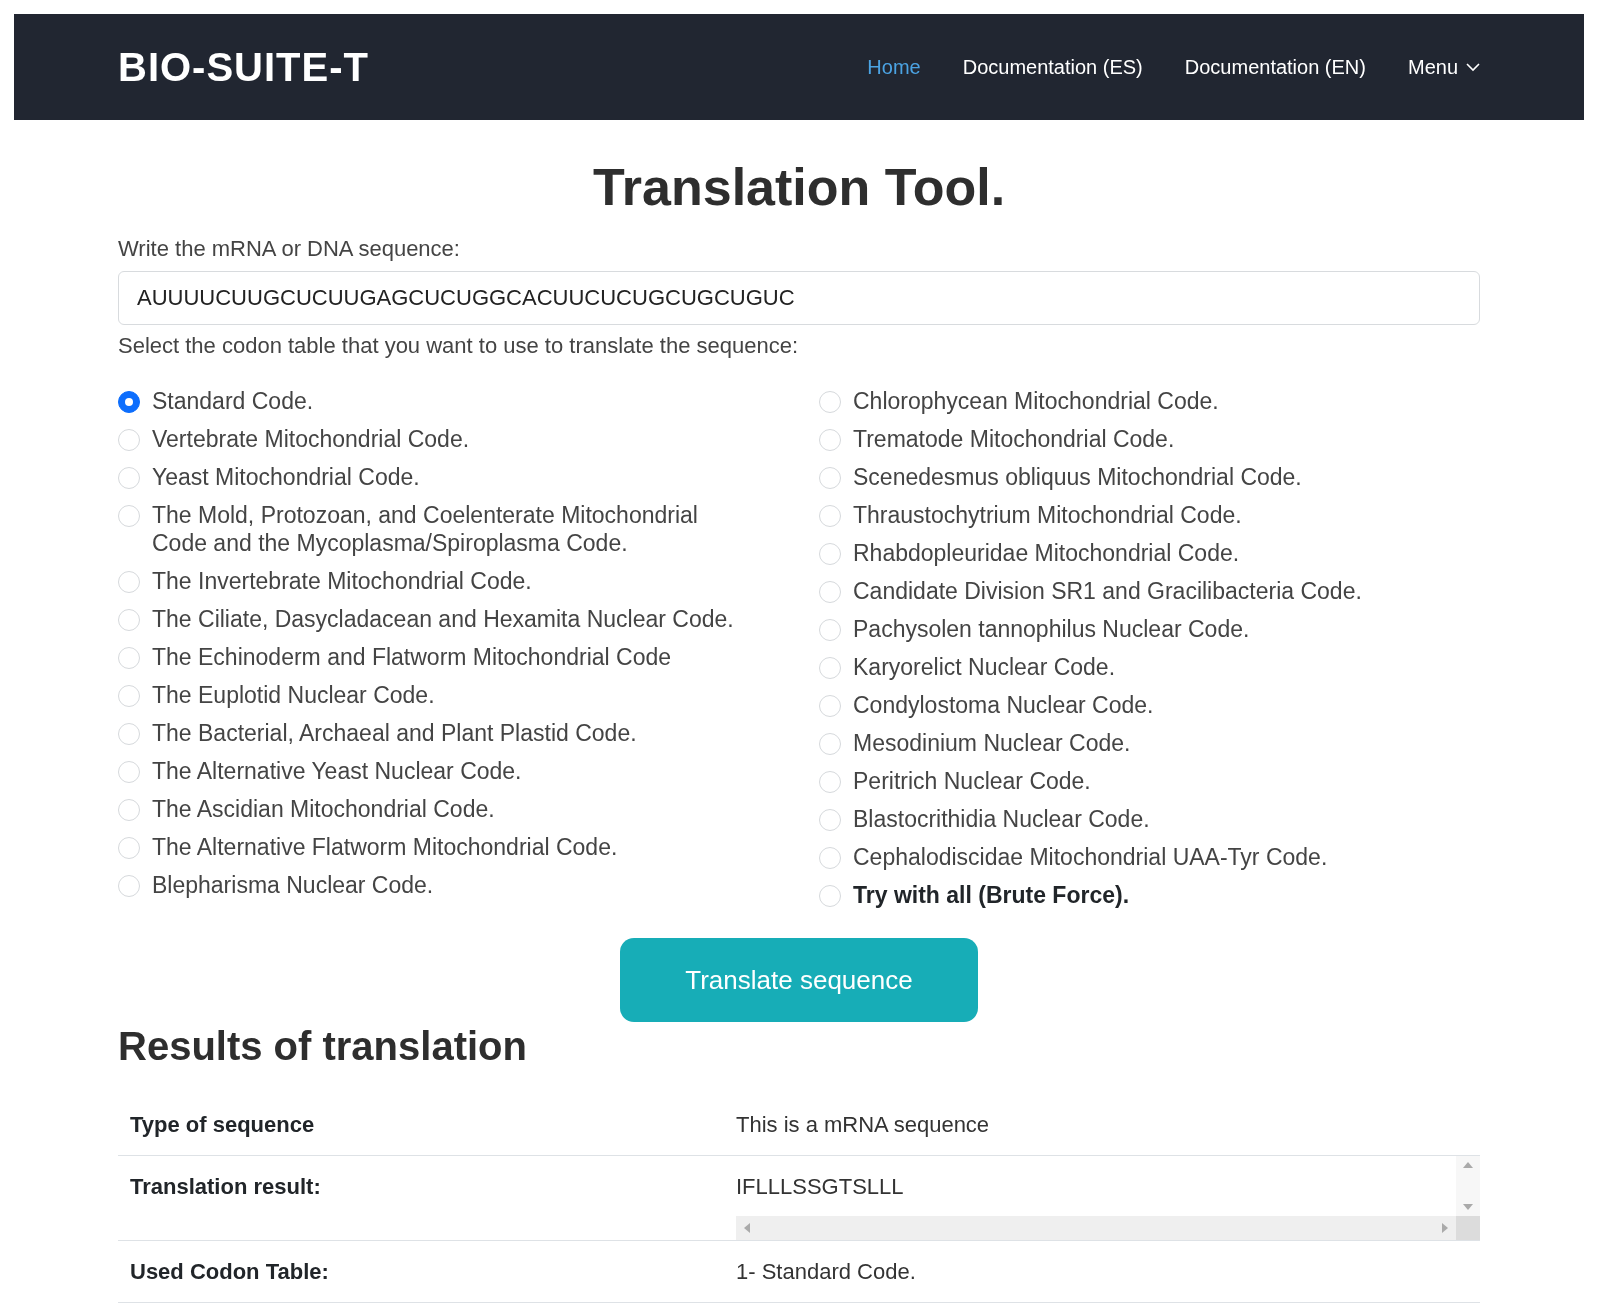 This screenshot has height=1311, width=1598. What do you see at coordinates (1468, 1186) in the screenshot?
I see `vertical-scrollbar` at bounding box center [1468, 1186].